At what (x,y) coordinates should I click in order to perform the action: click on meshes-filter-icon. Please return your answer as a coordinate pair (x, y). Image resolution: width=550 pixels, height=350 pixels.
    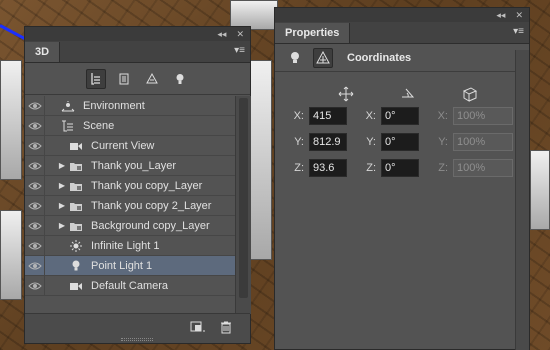
    Looking at the image, I should click on (124, 79).